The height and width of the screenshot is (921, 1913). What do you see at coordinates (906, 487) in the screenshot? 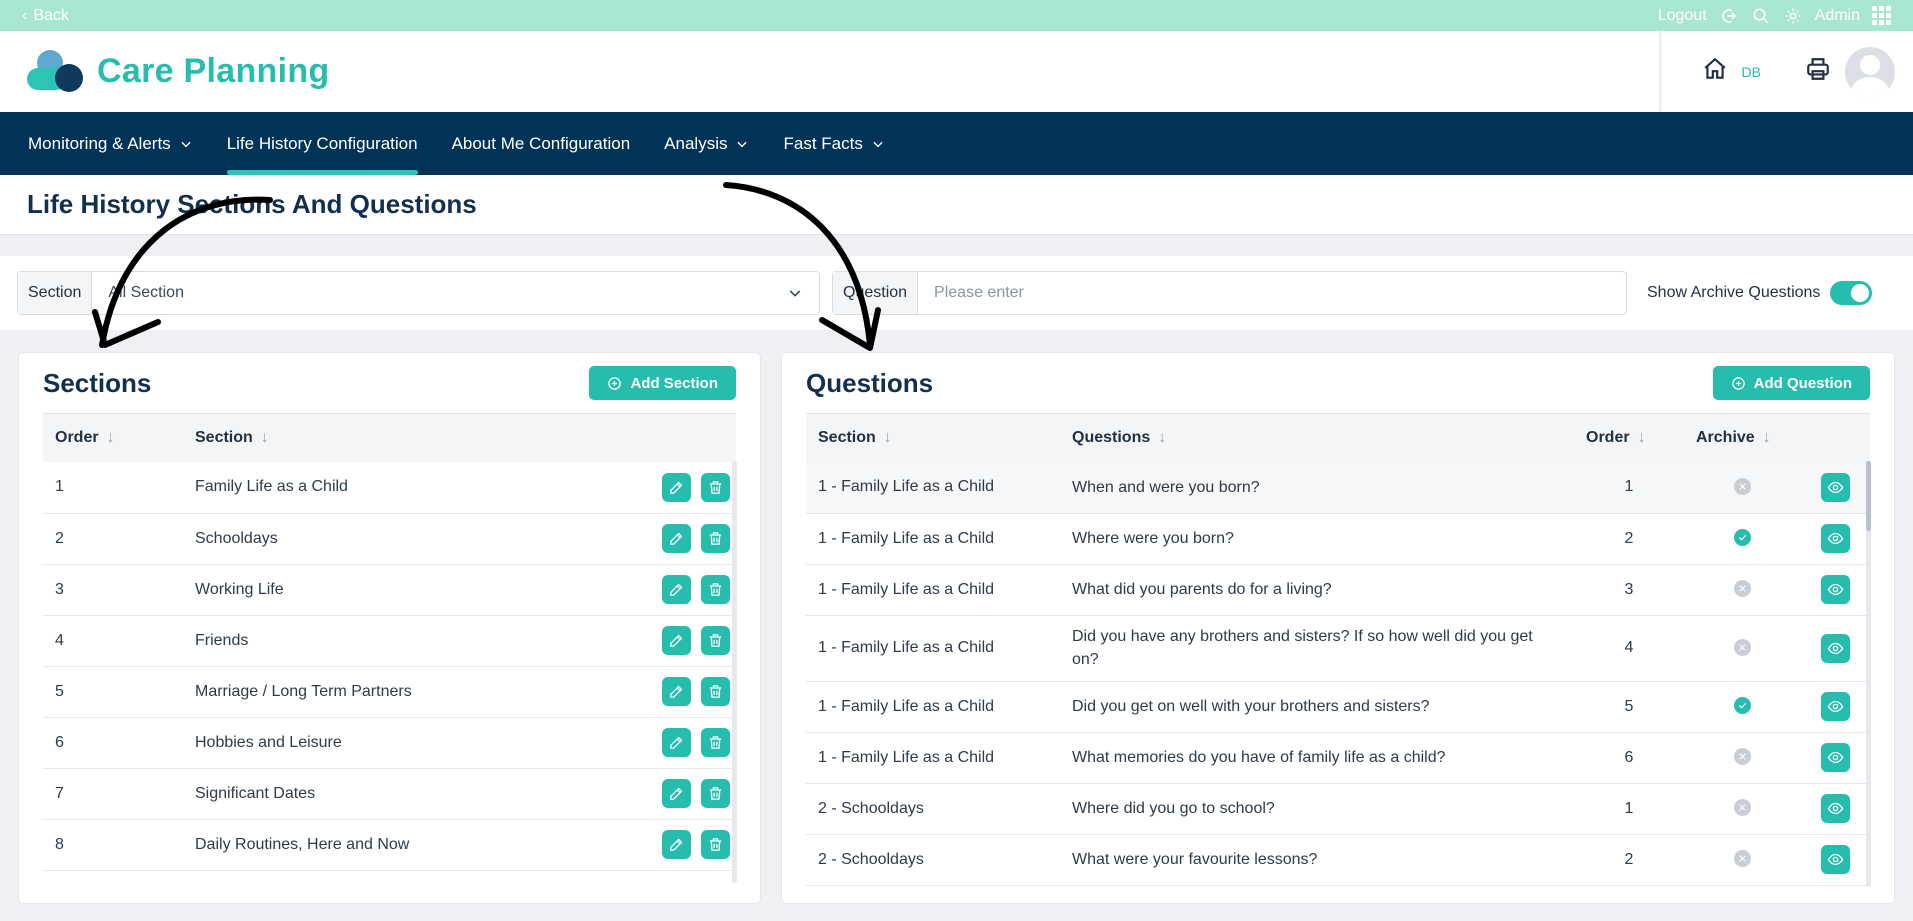
I see `question-section: 1 - Family Life as a Child` at bounding box center [906, 487].